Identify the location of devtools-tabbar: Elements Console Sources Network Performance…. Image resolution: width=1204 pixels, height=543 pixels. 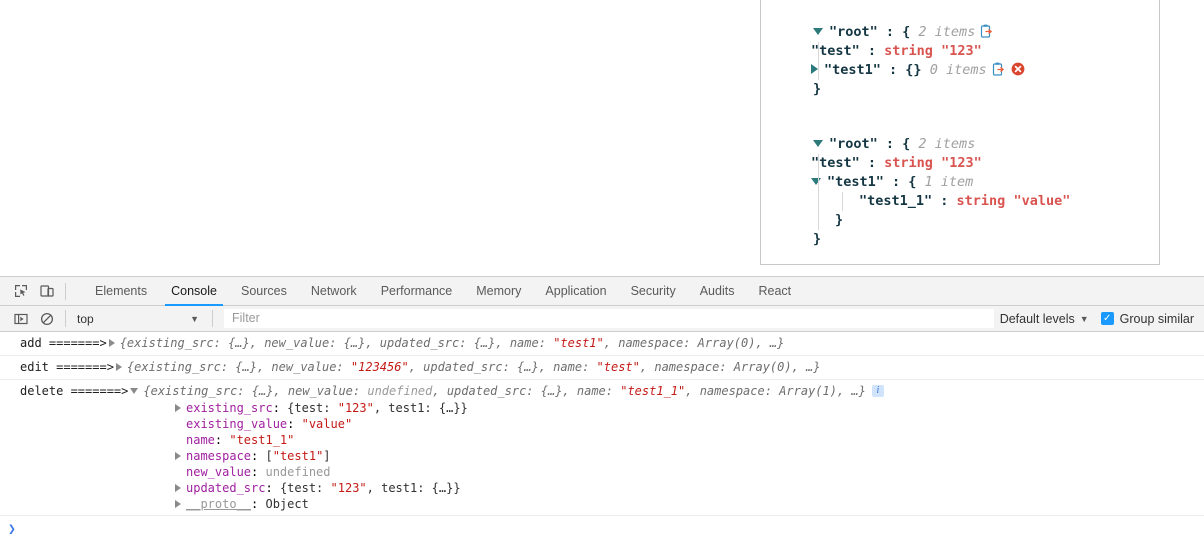
(602, 291).